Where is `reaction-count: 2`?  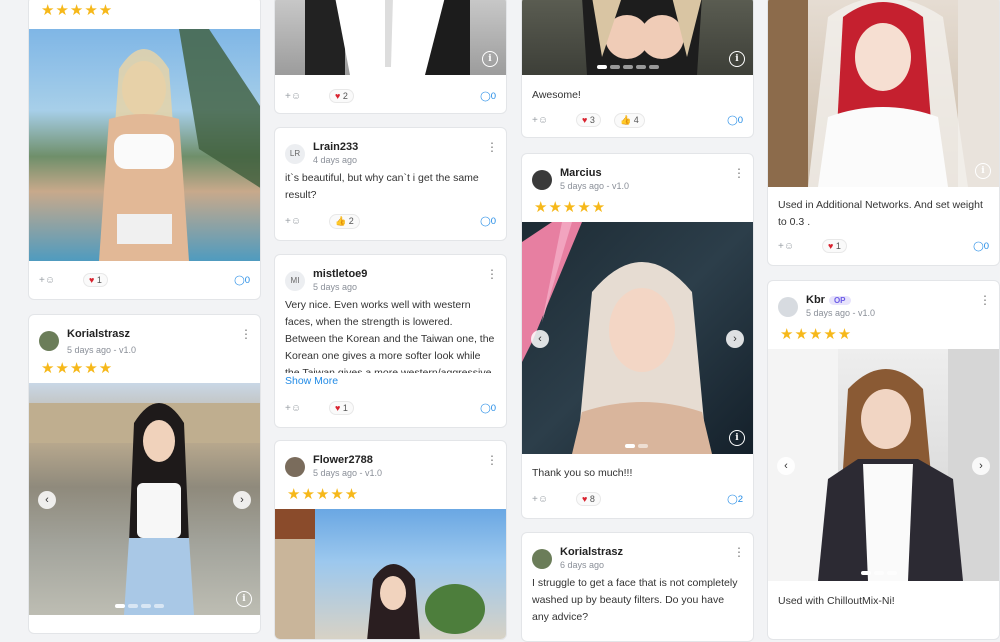 reaction-count: 2 is located at coordinates (345, 96).